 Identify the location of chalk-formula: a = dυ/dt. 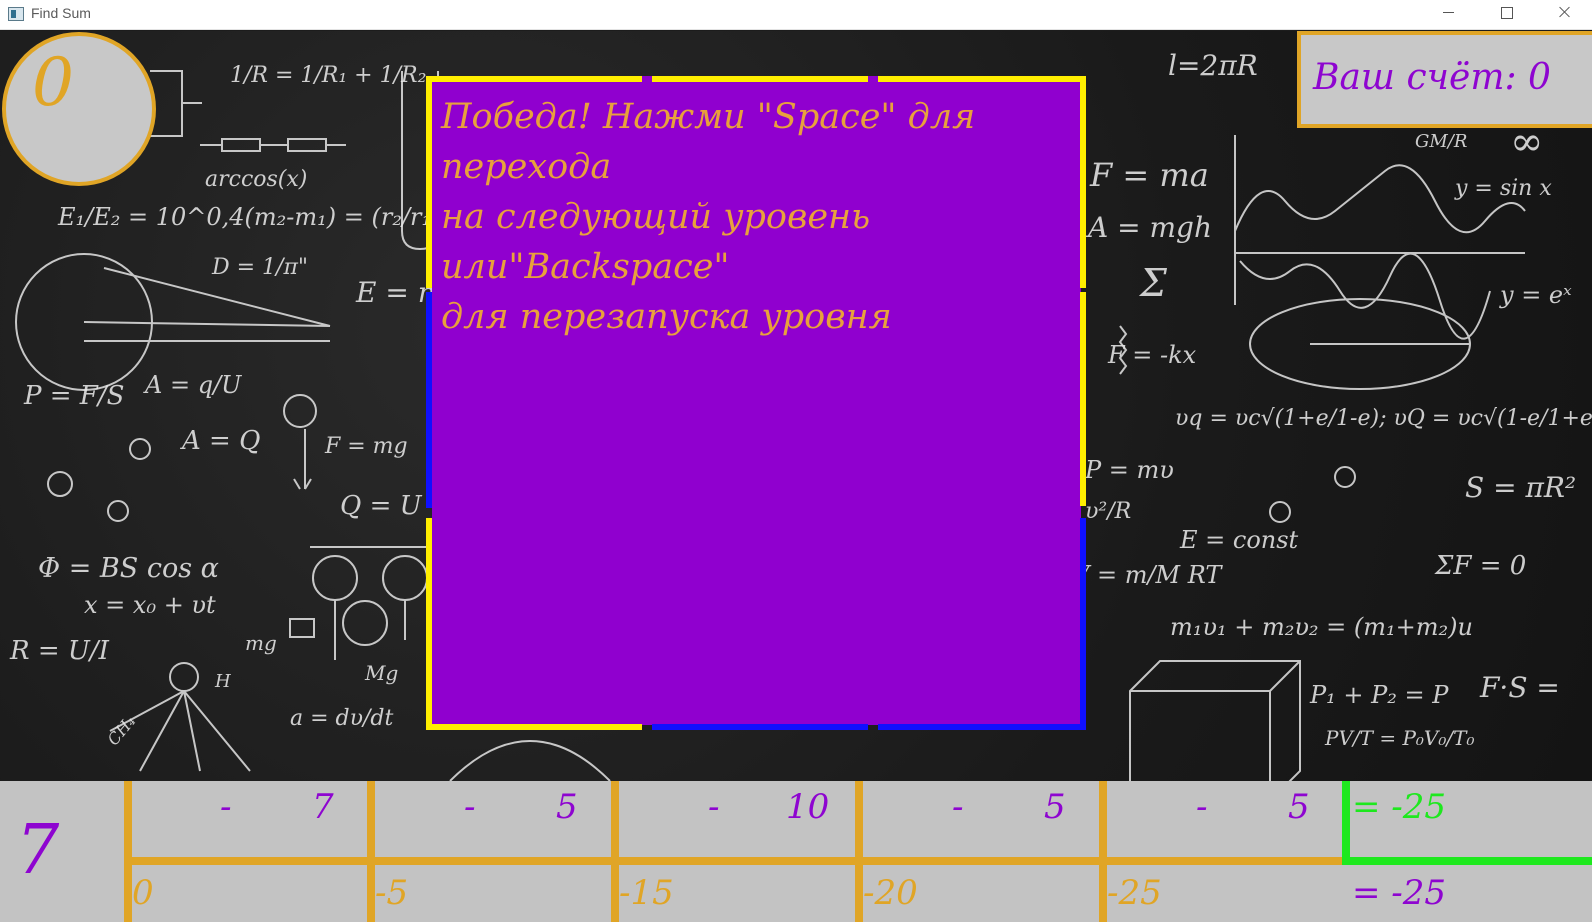
(342, 718).